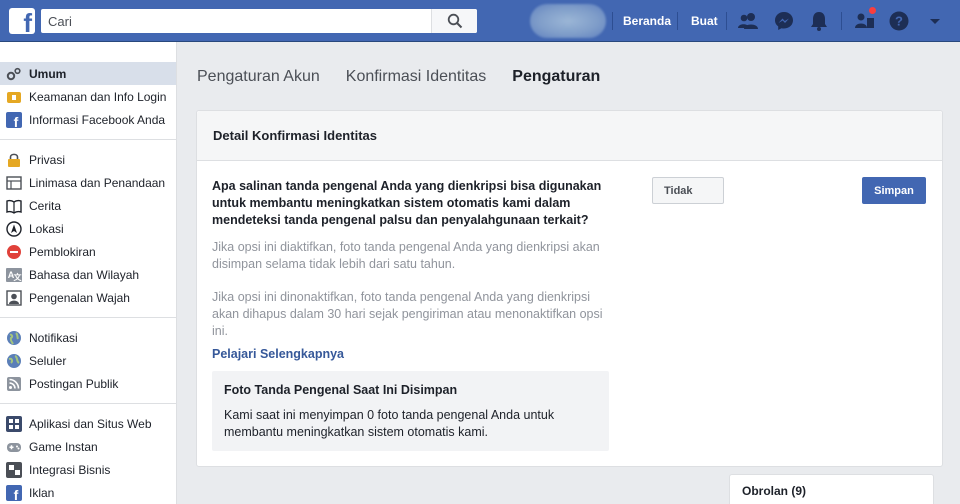  I want to click on tab-account-settings: Pengaturan Akun, so click(258, 79).